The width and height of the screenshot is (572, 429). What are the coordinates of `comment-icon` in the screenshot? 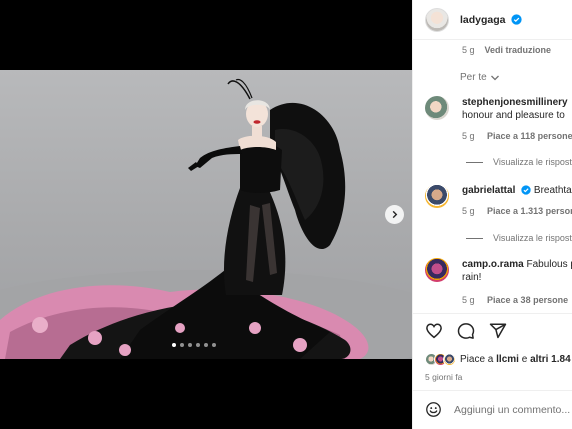 It's located at (466, 331).